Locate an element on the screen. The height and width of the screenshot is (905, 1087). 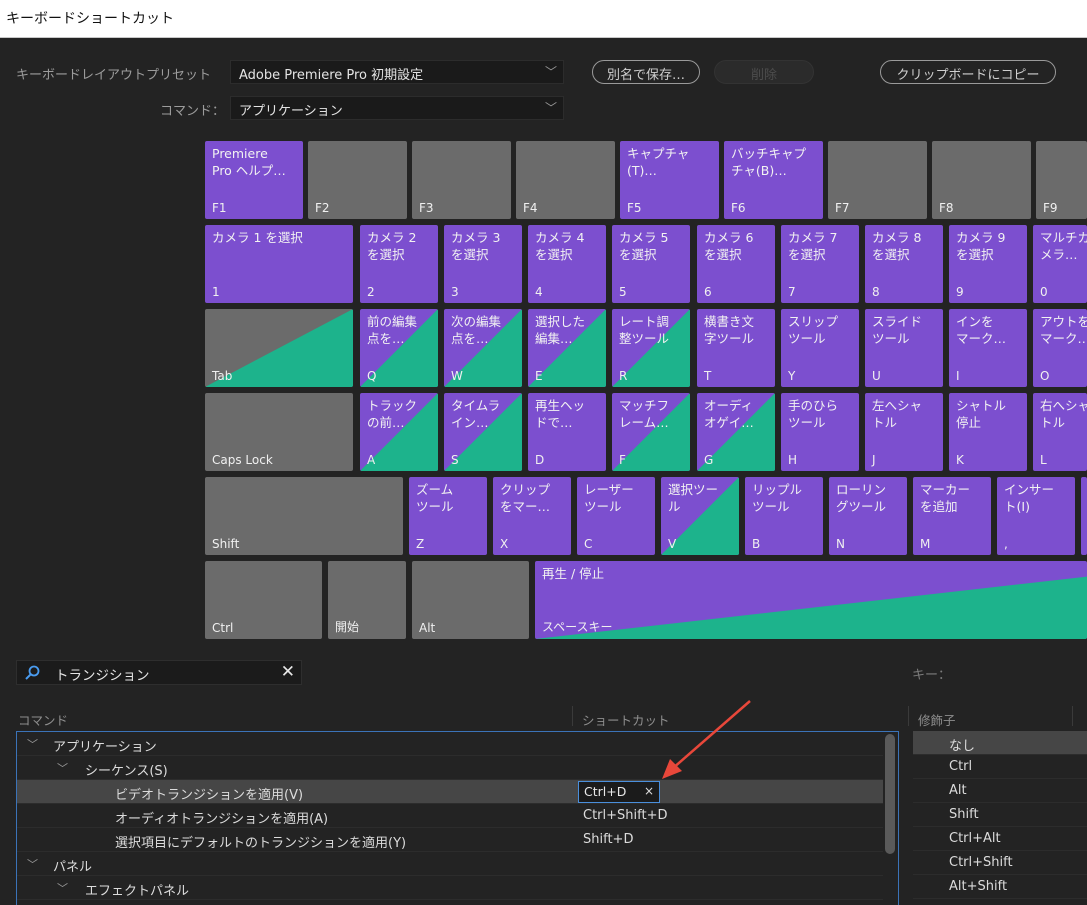
key-f2: F2 is located at coordinates (357, 180).